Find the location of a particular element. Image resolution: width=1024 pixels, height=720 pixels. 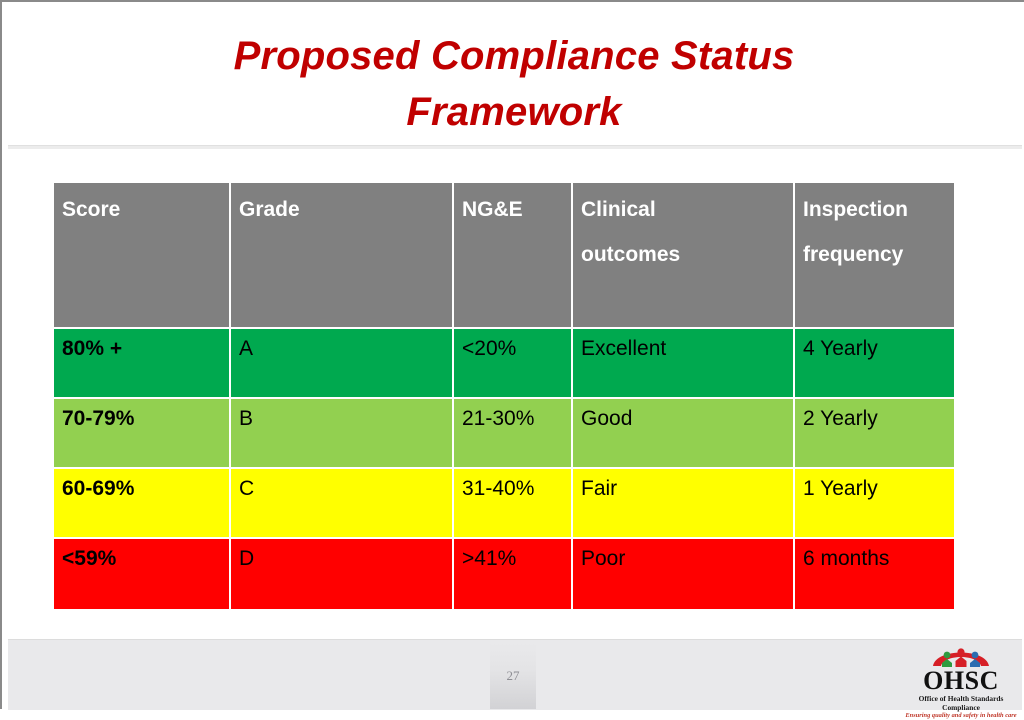

column-header-inspection-frequency: Inspection frequency is located at coordinates (874, 256).